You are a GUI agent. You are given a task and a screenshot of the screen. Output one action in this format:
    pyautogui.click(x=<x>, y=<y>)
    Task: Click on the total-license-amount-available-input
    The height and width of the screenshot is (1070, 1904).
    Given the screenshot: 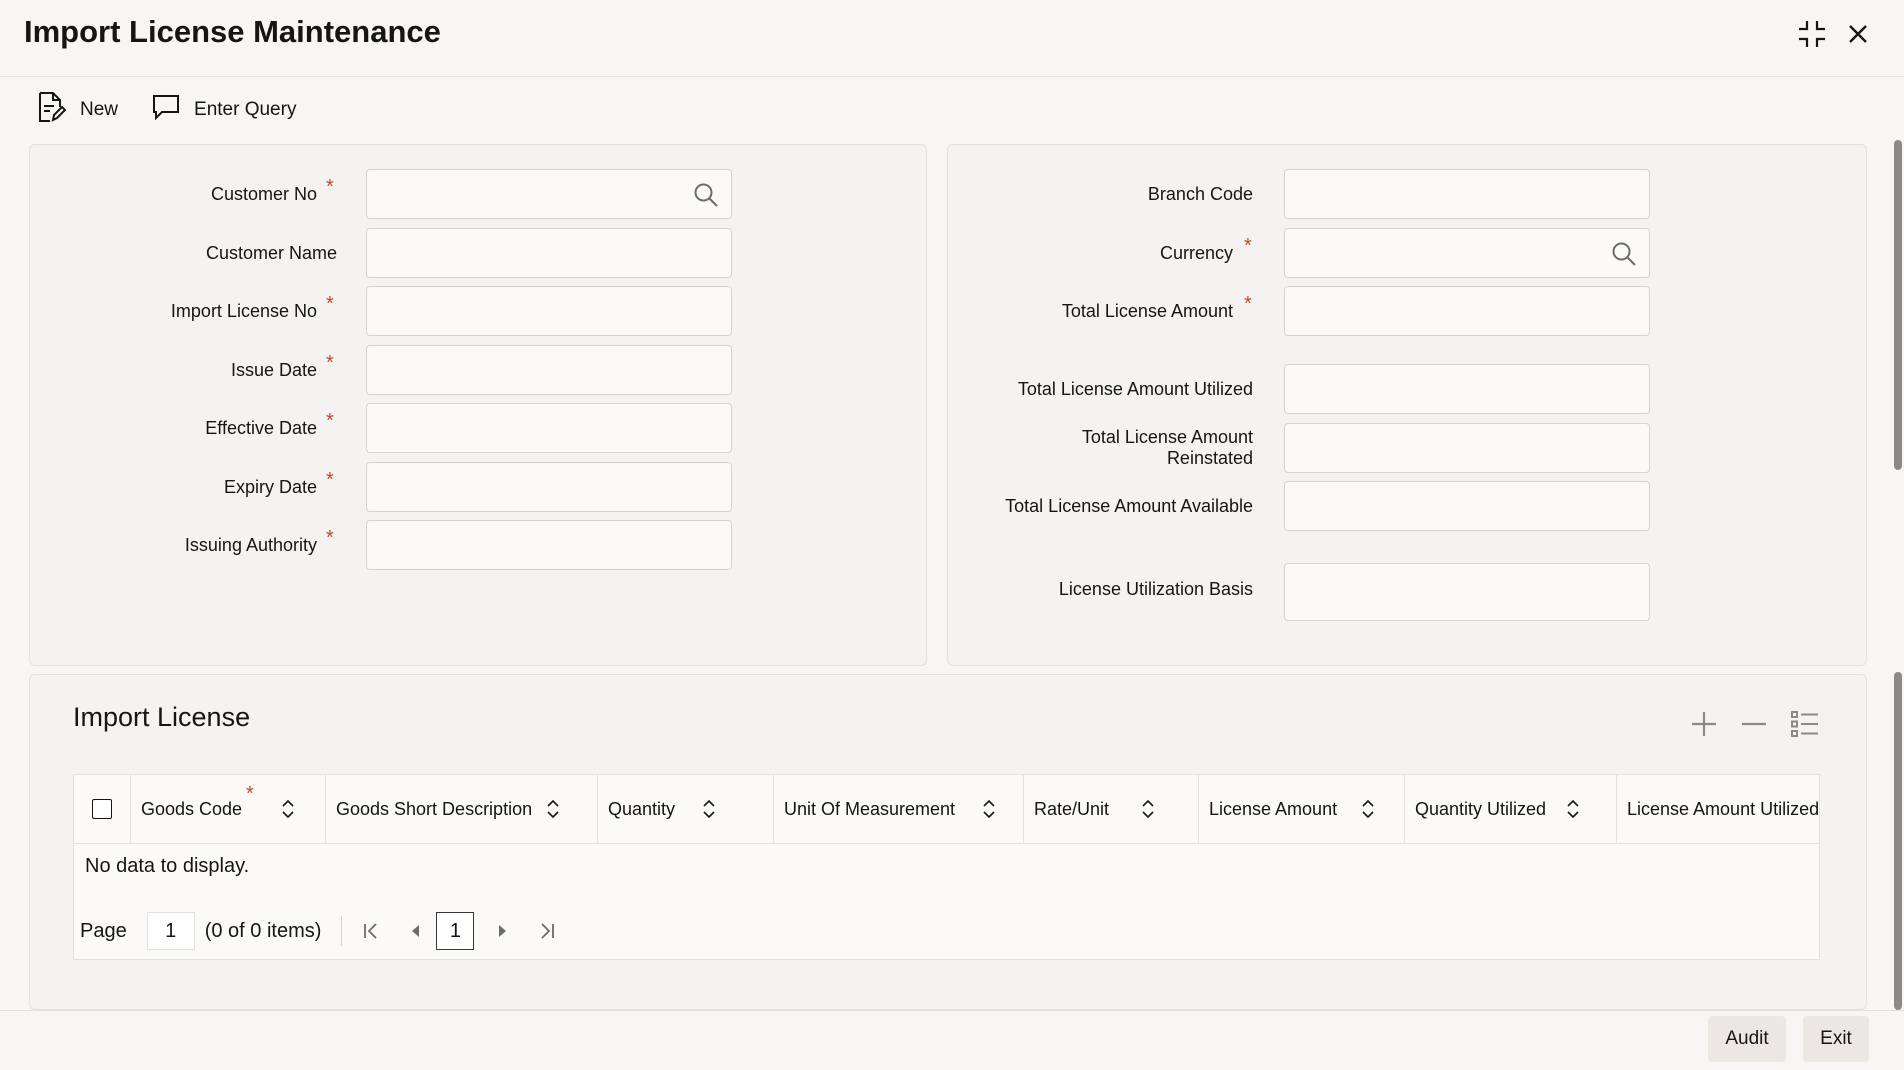 What is the action you would take?
    pyautogui.click(x=1467, y=506)
    